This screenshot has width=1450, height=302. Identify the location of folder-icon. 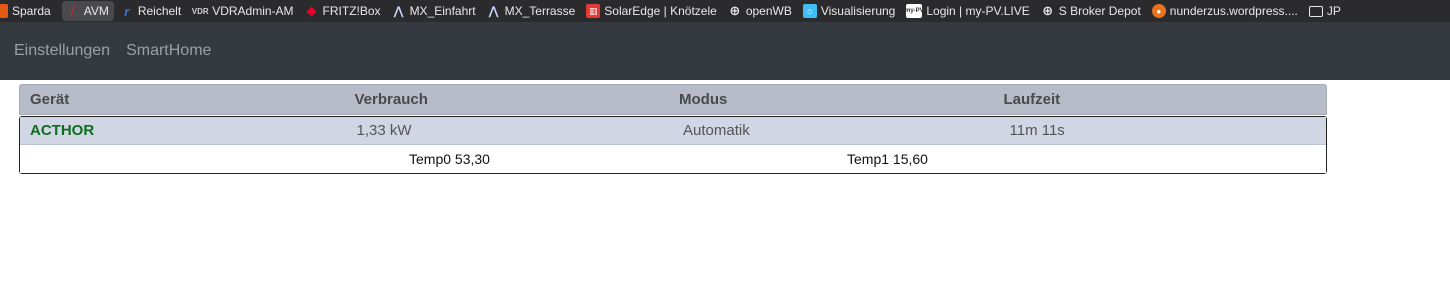
(1315, 11).